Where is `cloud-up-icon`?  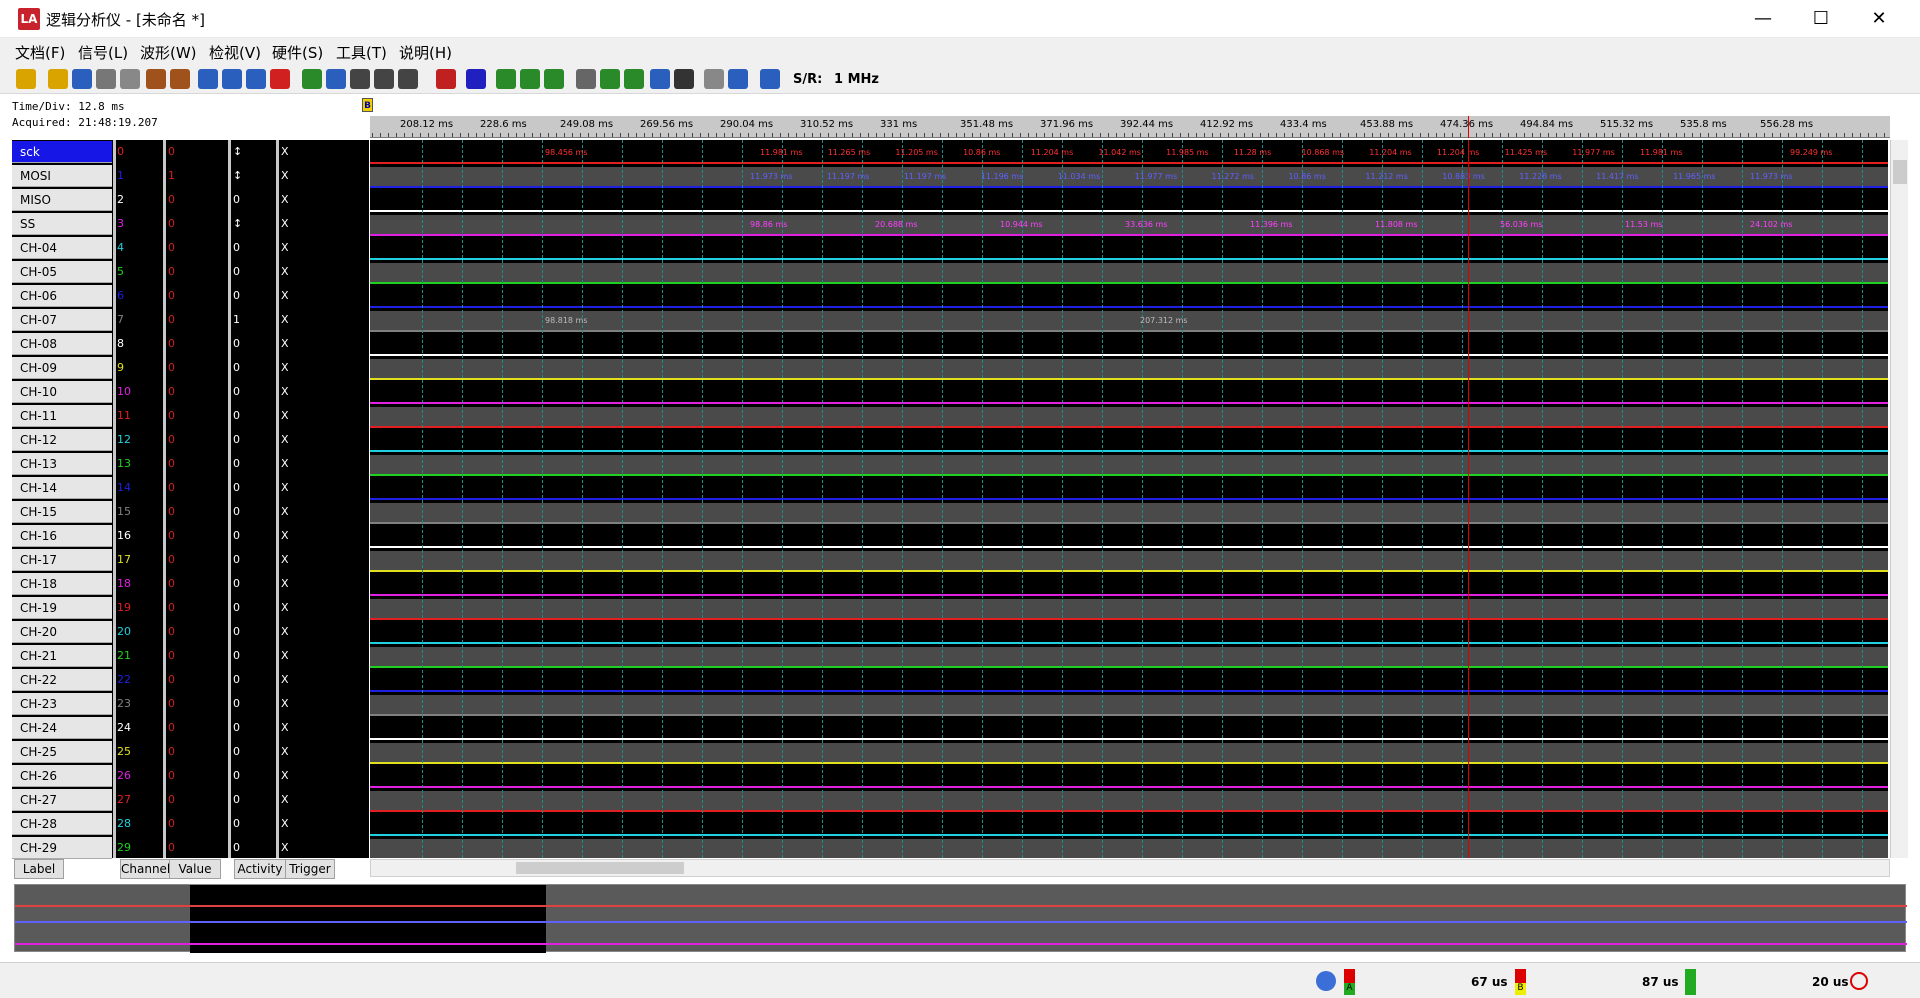
cloud-up-icon is located at coordinates (312, 79).